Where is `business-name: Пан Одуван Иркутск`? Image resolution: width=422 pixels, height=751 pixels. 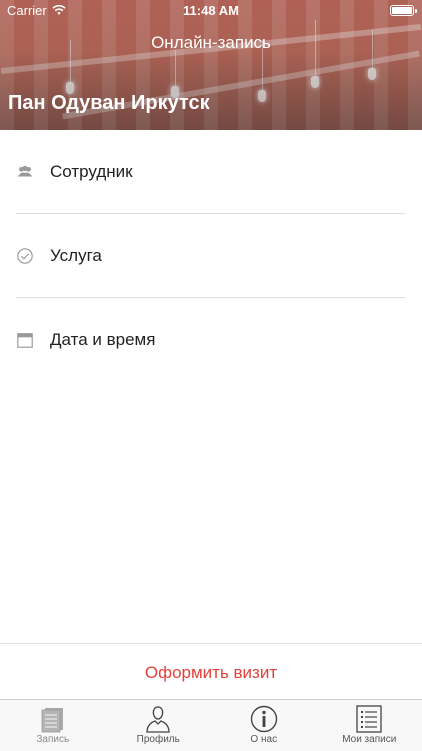 business-name: Пан Одуван Иркутск is located at coordinates (109, 103).